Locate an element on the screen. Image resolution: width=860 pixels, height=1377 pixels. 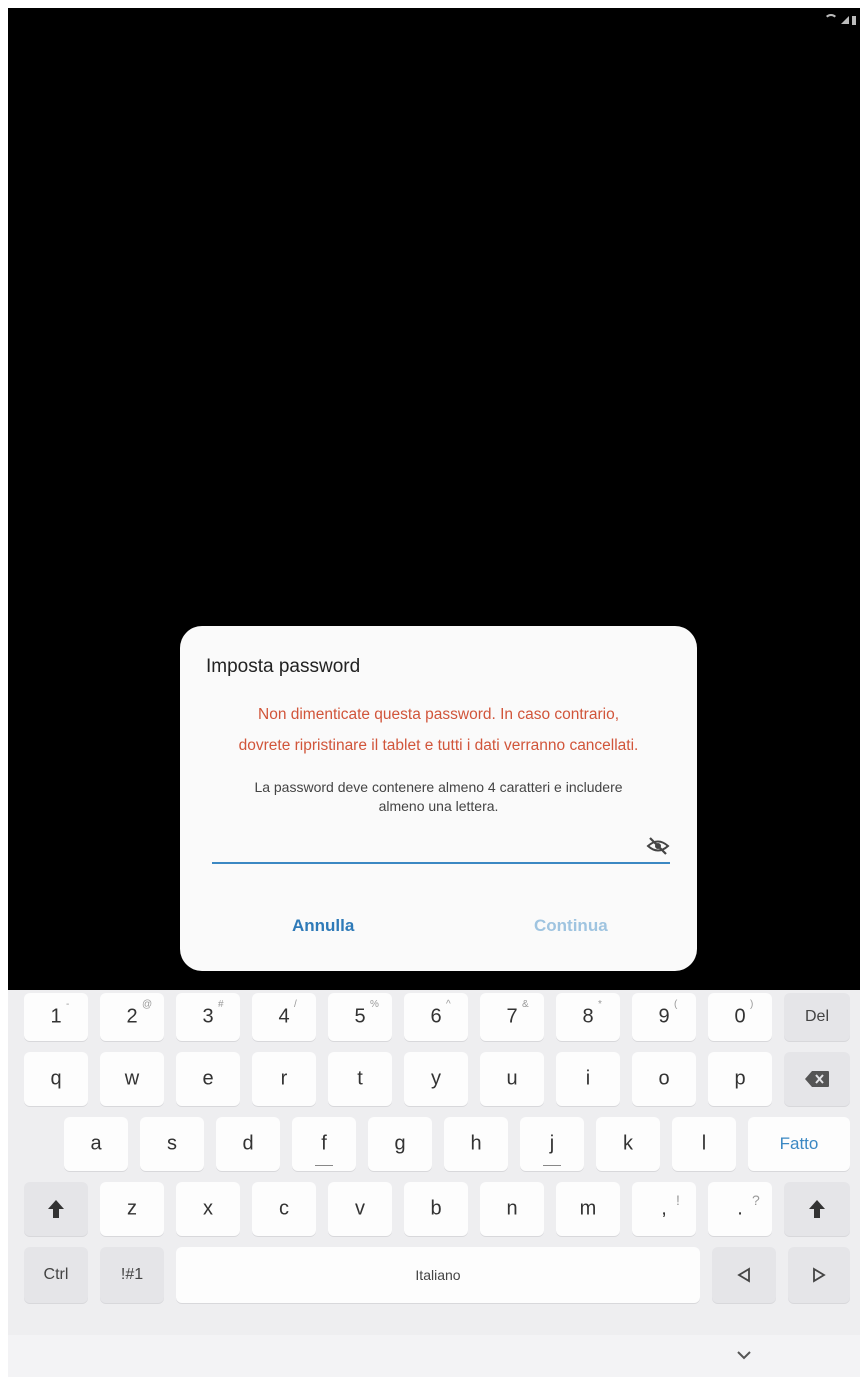
arrow-right-icon is located at coordinates (819, 1275).